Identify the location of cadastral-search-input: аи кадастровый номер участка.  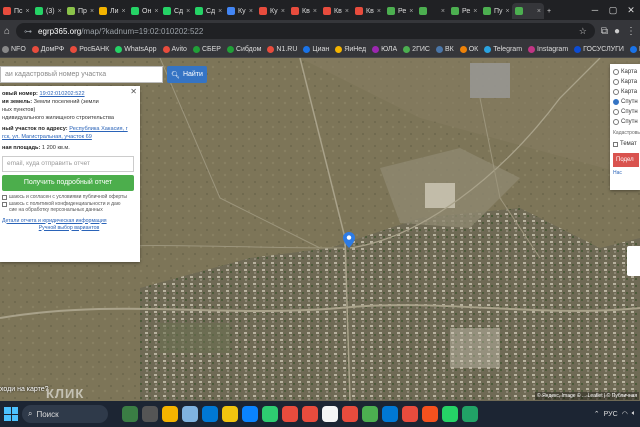
(81, 74).